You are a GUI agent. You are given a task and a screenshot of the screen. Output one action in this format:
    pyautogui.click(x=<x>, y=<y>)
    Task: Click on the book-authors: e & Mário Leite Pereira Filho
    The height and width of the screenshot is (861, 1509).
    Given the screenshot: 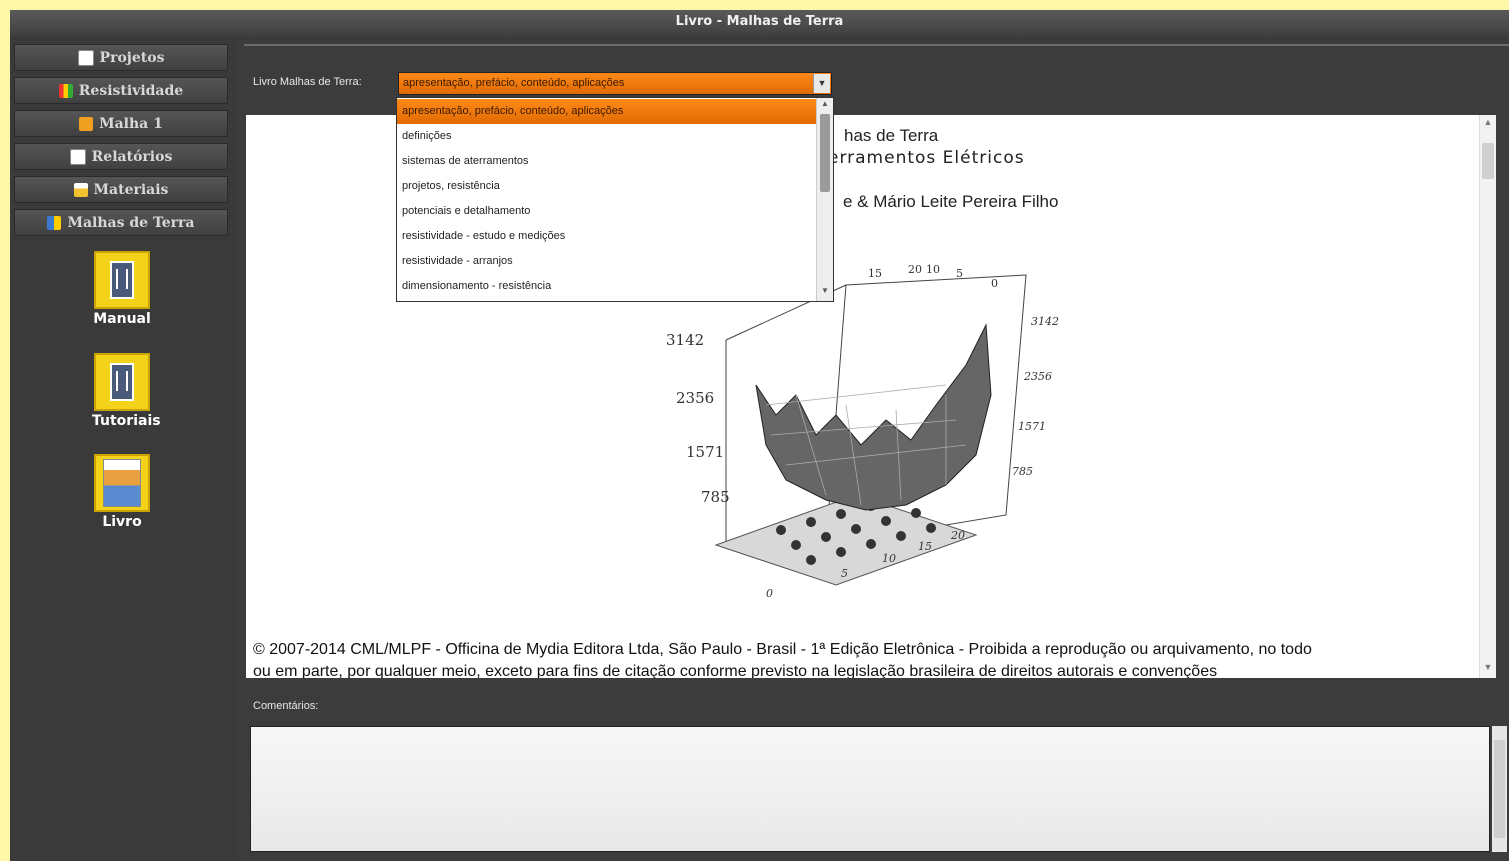 What is the action you would take?
    pyautogui.click(x=951, y=201)
    